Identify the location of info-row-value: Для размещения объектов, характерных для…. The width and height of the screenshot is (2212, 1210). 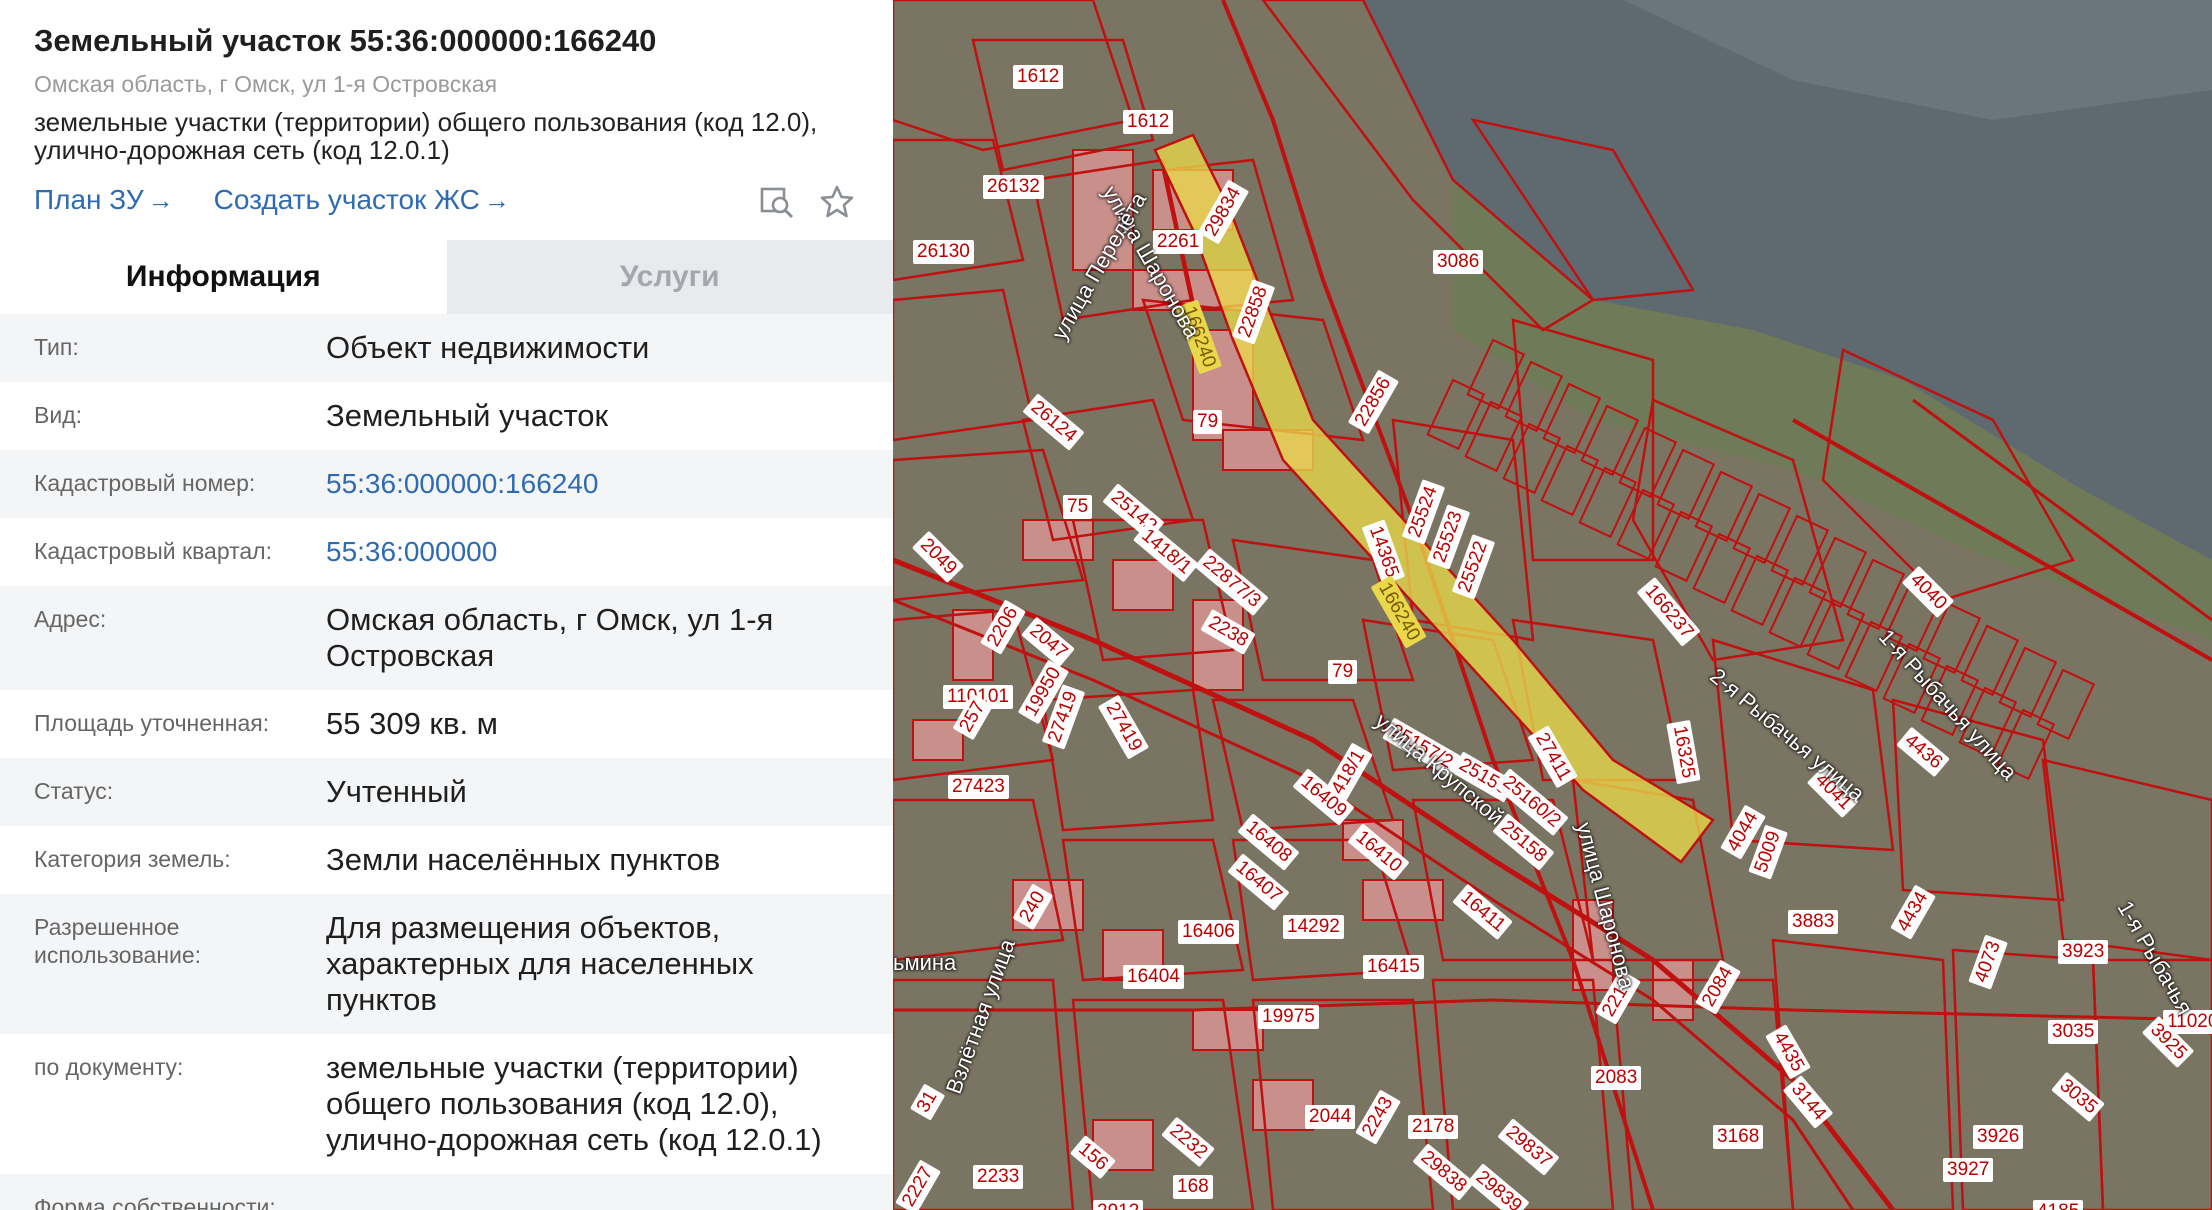
(540, 963).